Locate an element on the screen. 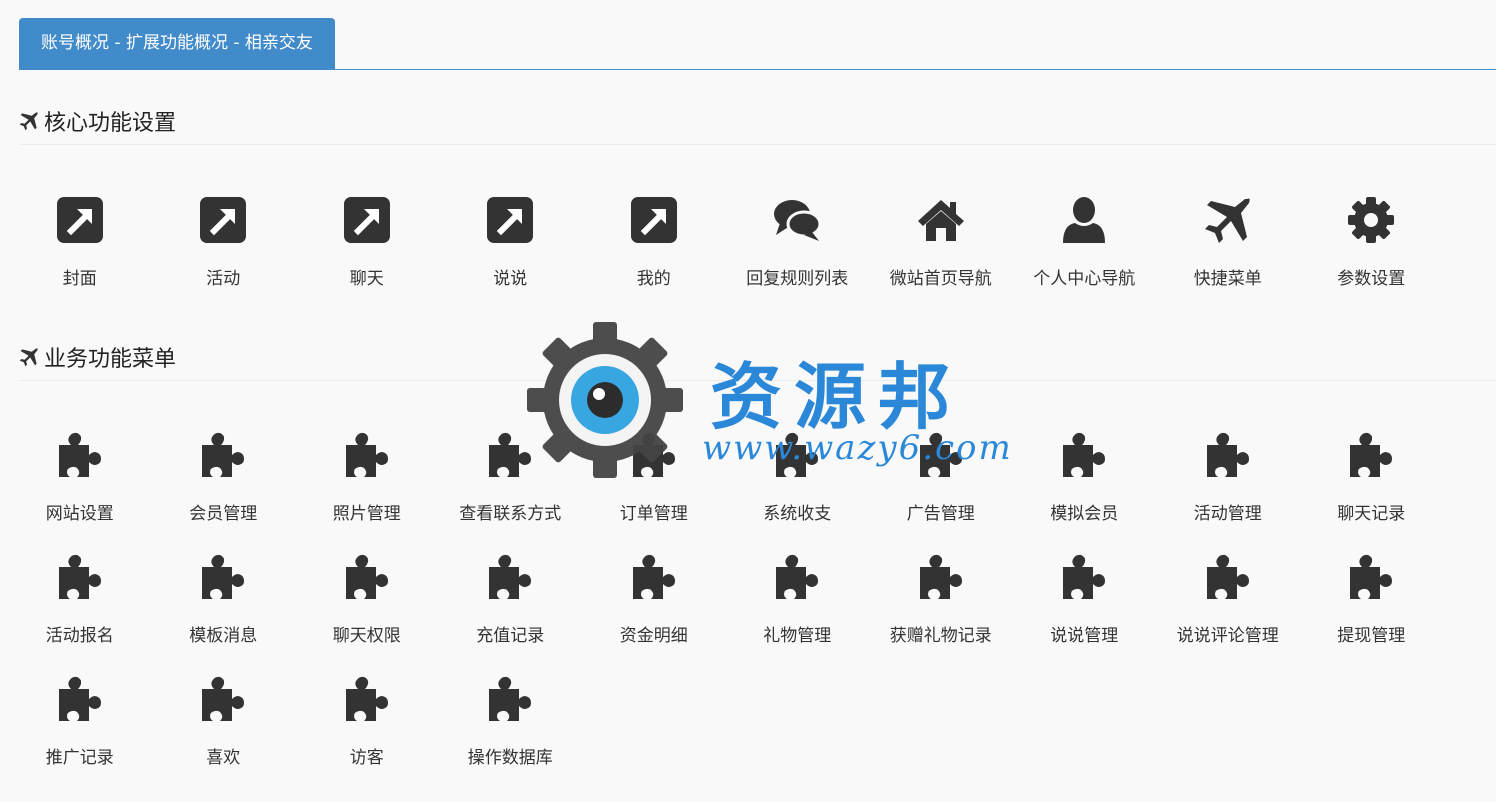  menu-item: 礼物管理 is located at coordinates (798, 589).